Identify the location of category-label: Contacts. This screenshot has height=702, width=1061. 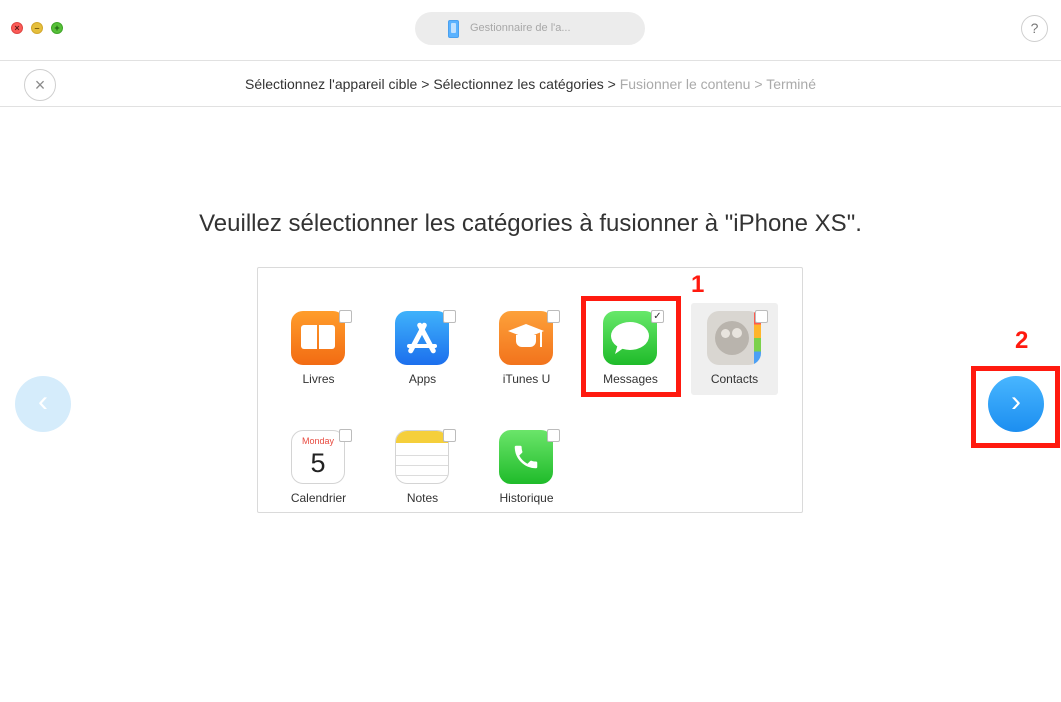
(734, 379).